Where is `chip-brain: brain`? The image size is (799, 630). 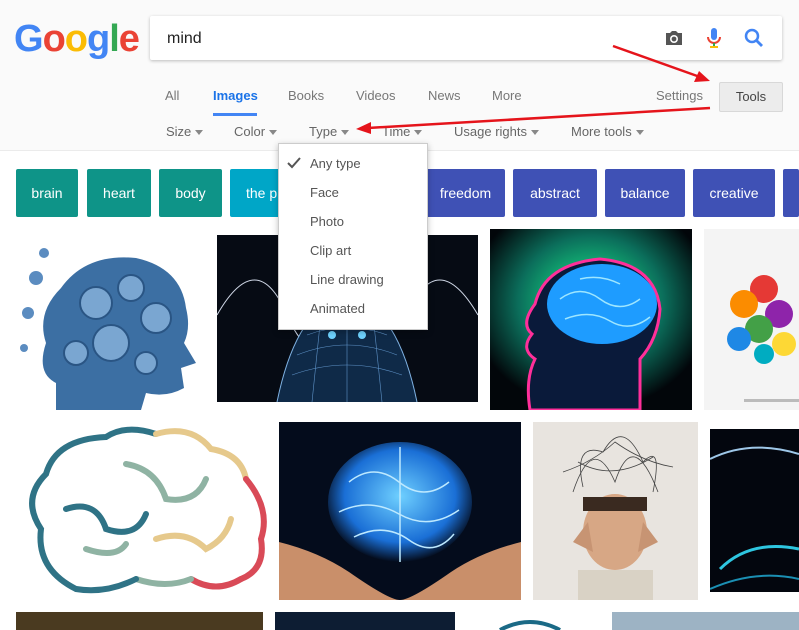 chip-brain: brain is located at coordinates (47, 193).